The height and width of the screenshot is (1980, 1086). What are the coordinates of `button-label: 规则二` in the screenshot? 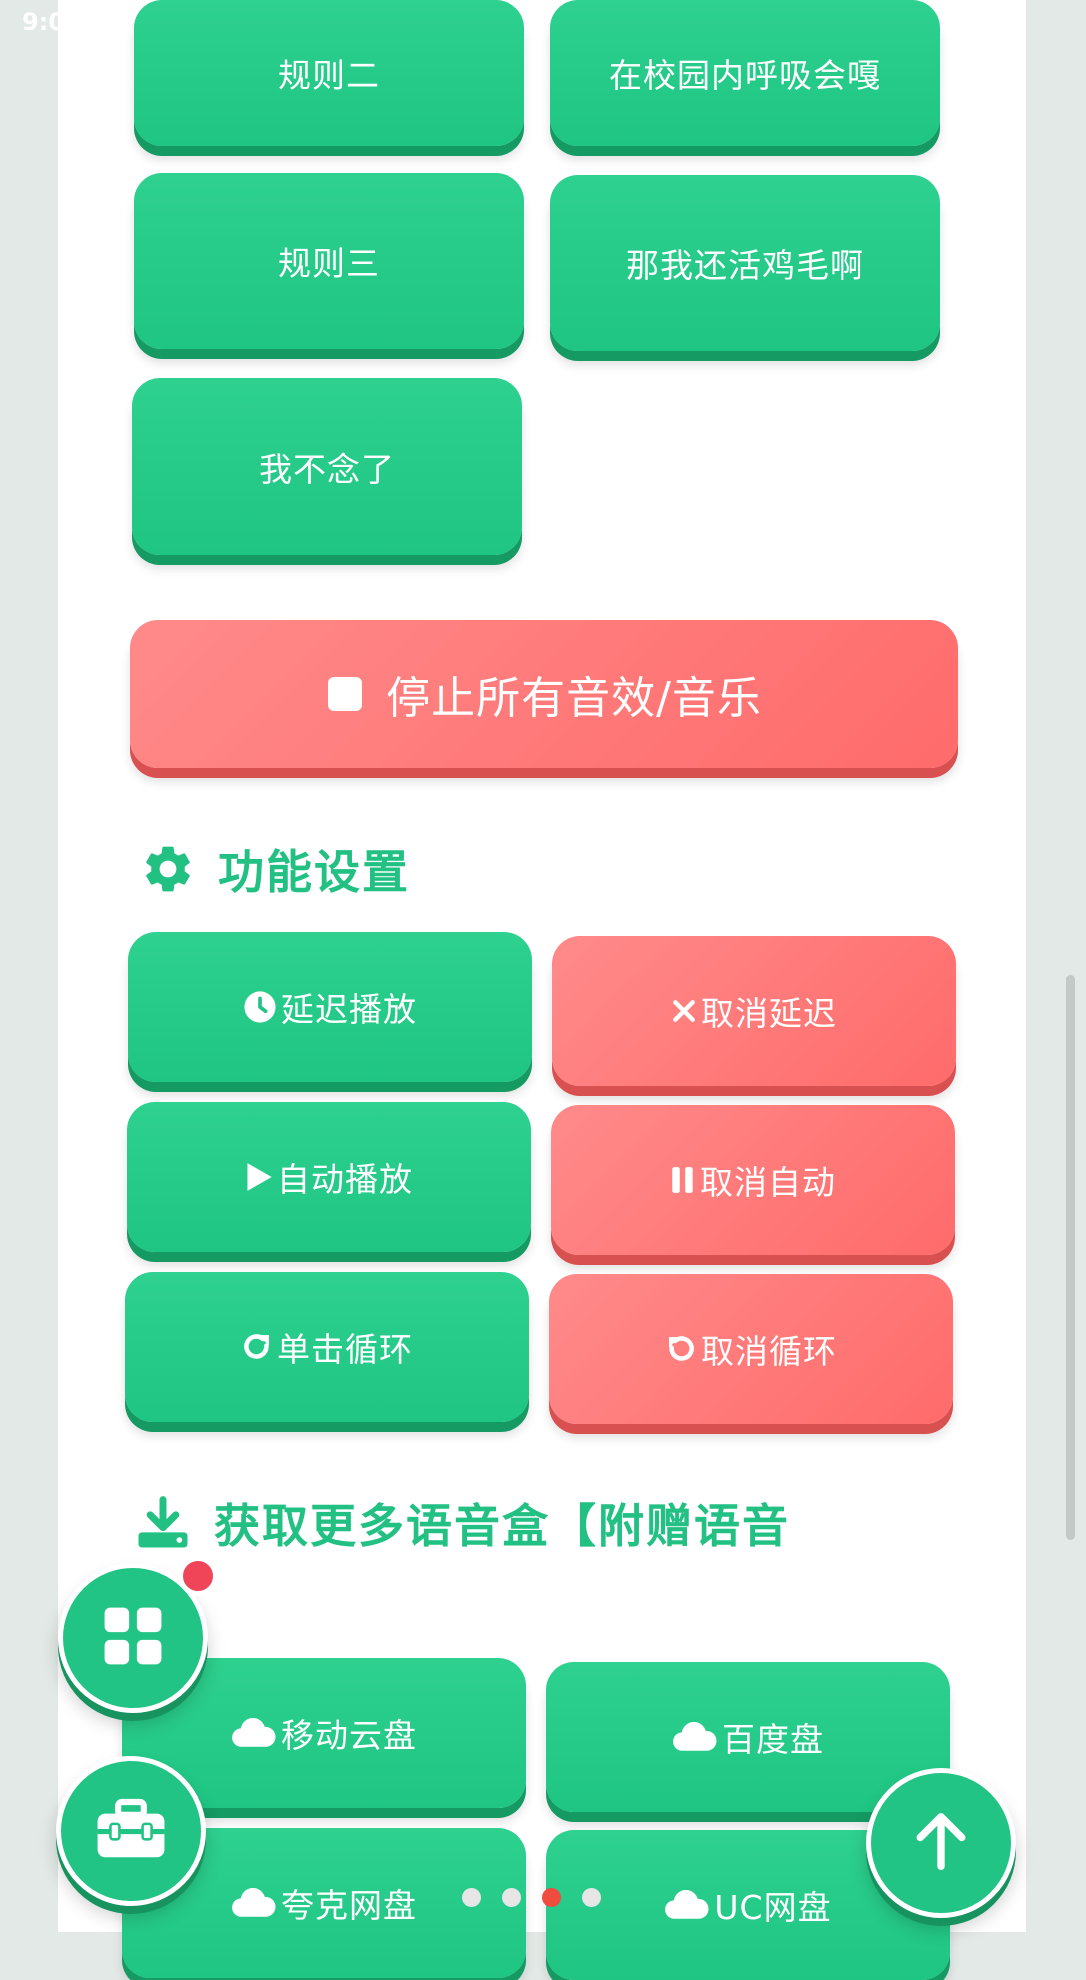 It's located at (329, 75).